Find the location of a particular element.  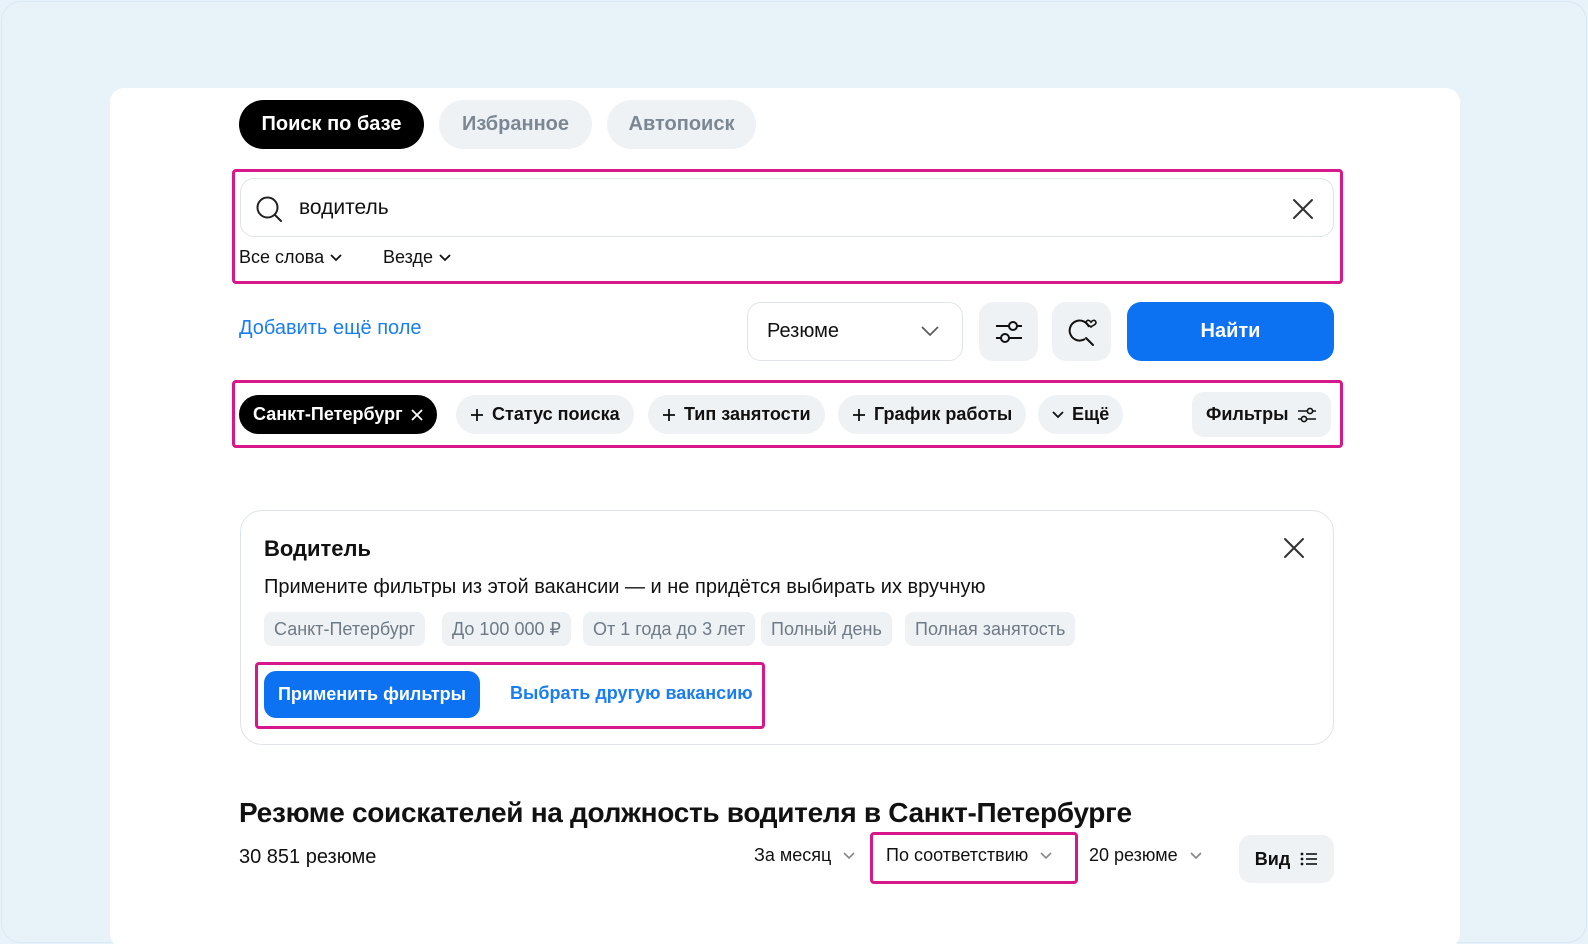

settings-button is located at coordinates (1008, 331).